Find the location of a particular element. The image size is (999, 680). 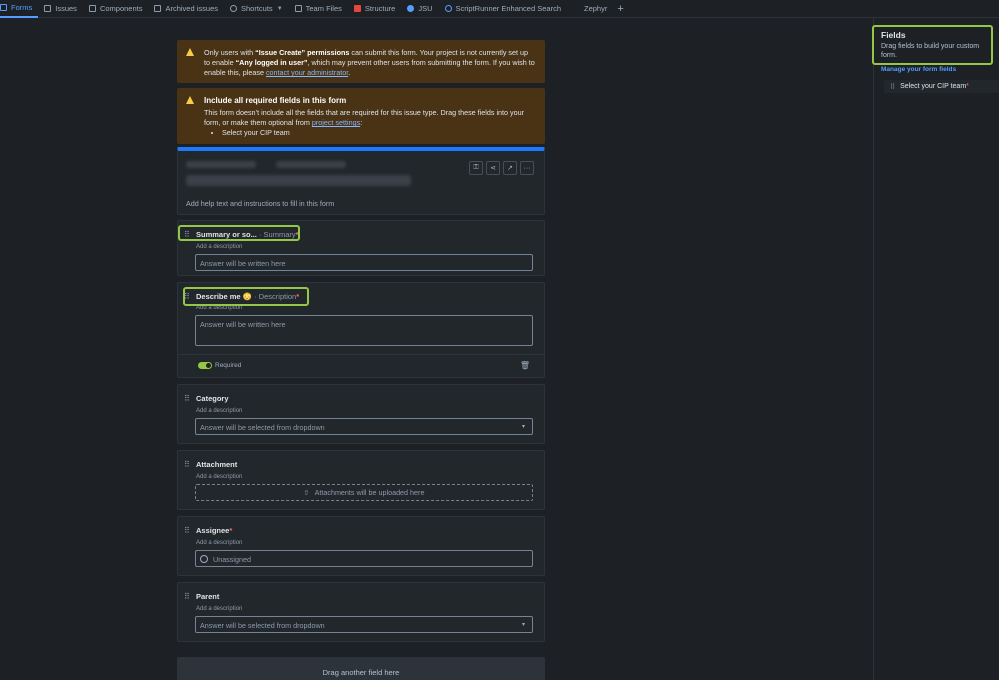

fields-panel is located at coordinates (936, 349).